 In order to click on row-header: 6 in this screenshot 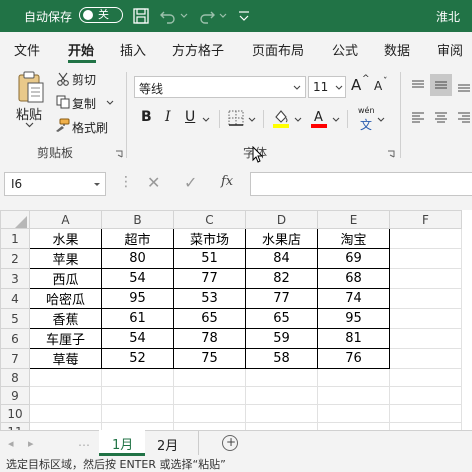, I will do `click(15, 338)`.